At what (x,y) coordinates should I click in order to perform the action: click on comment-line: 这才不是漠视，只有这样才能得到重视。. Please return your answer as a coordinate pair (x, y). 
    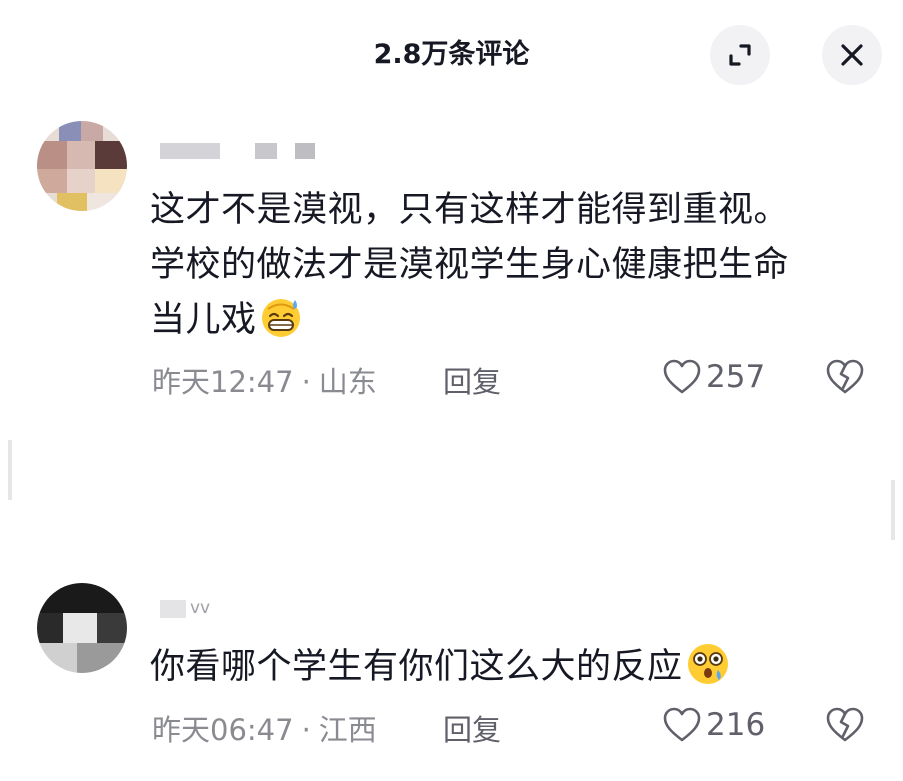
    Looking at the image, I should click on (470, 210).